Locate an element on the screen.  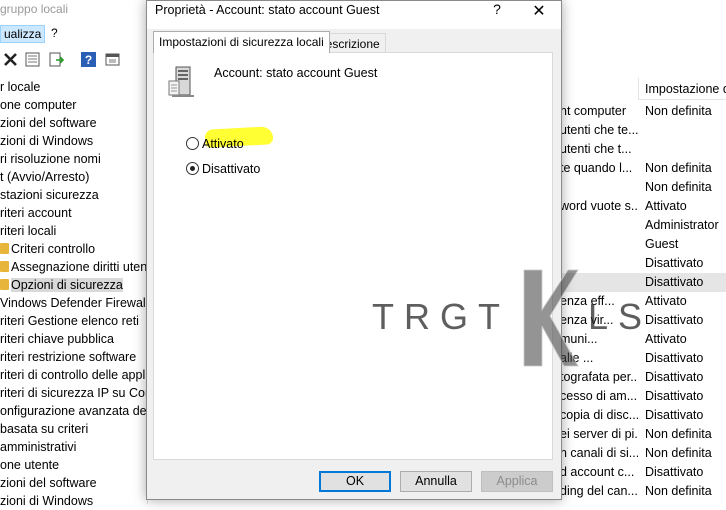
tab-local-security-settings: Impostazioni di sicurezza locali is located at coordinates (241, 42).